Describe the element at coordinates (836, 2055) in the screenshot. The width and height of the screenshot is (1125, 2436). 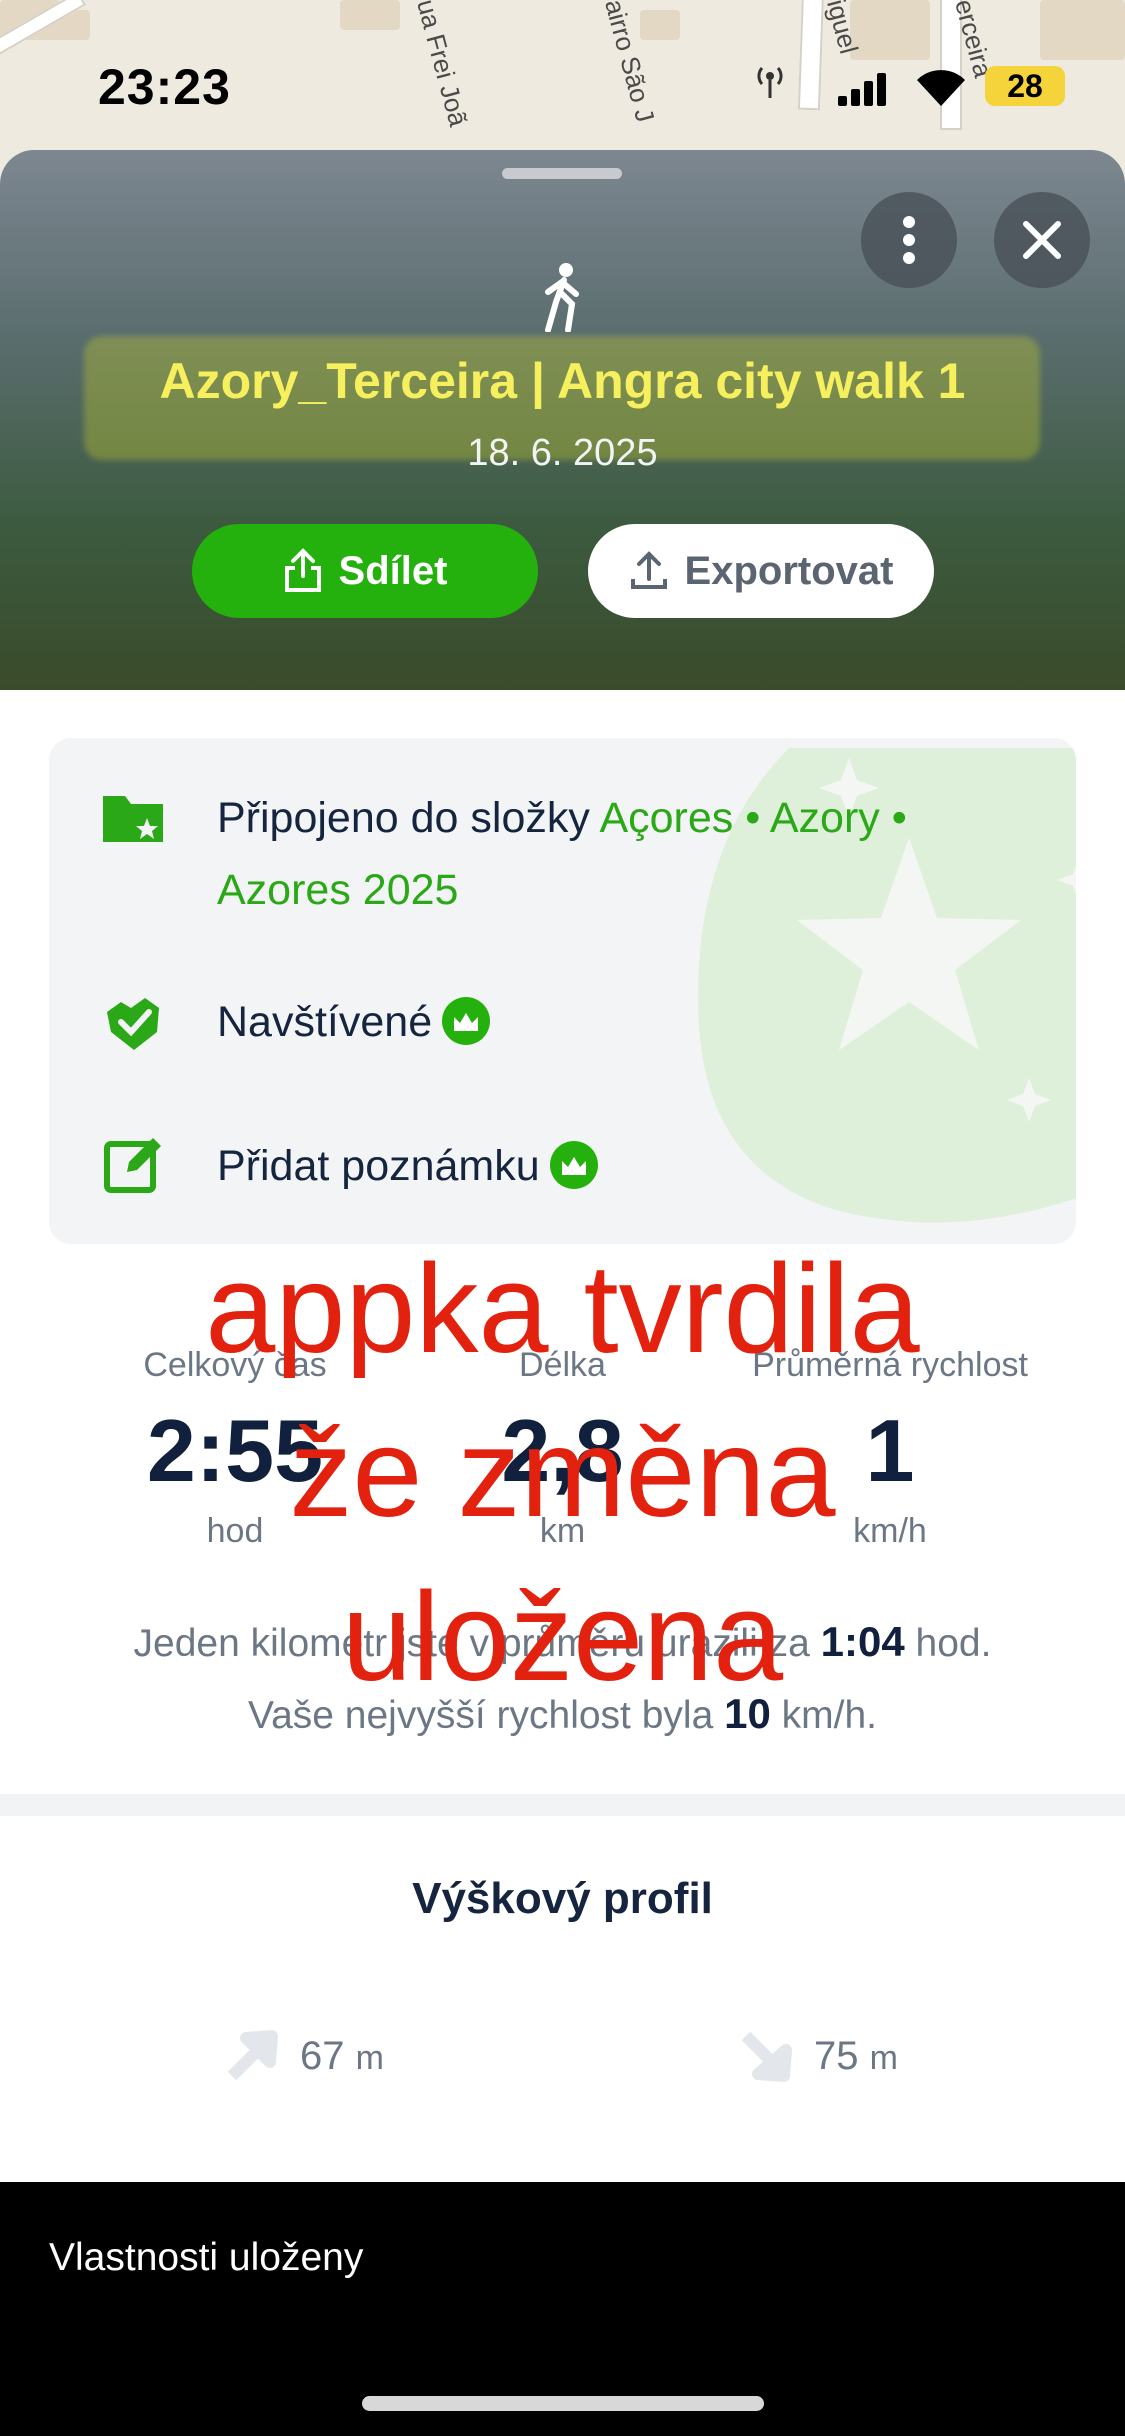
I see `descent-value: 75` at that location.